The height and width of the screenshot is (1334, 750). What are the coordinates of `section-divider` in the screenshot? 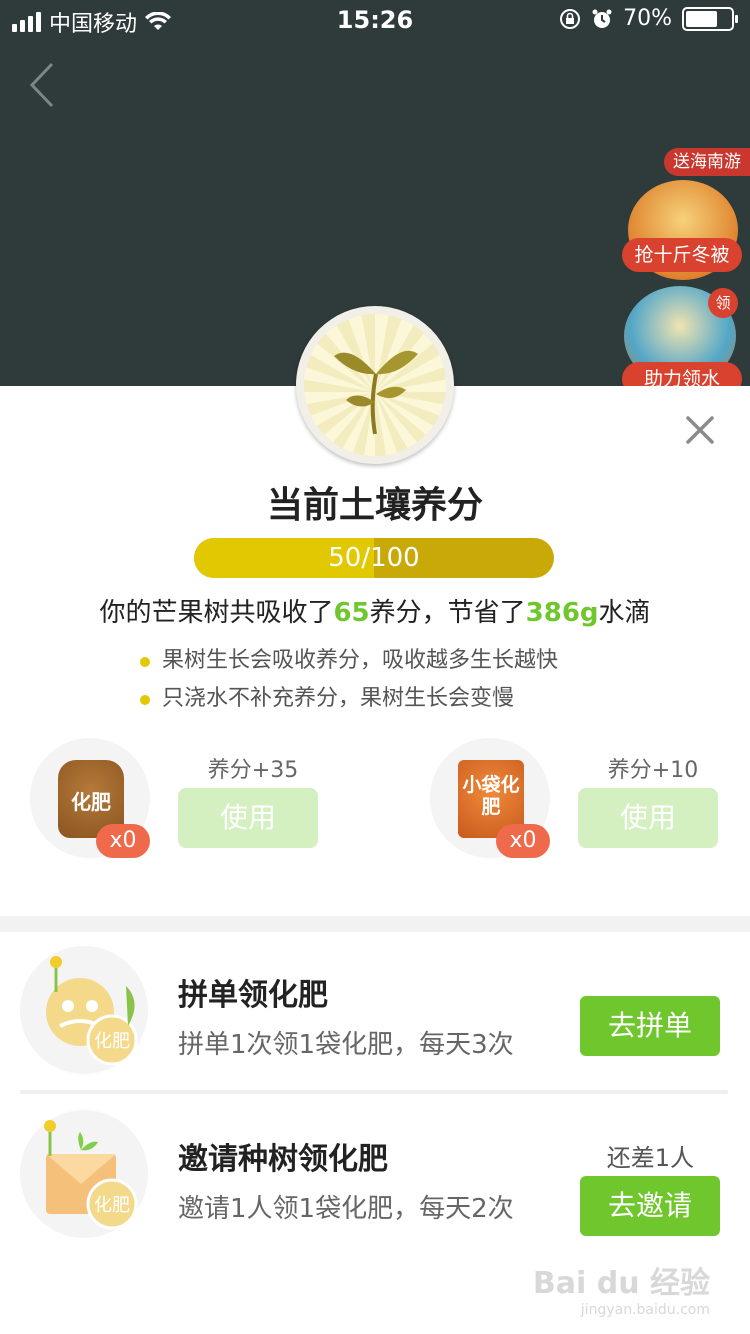 It's located at (375, 924).